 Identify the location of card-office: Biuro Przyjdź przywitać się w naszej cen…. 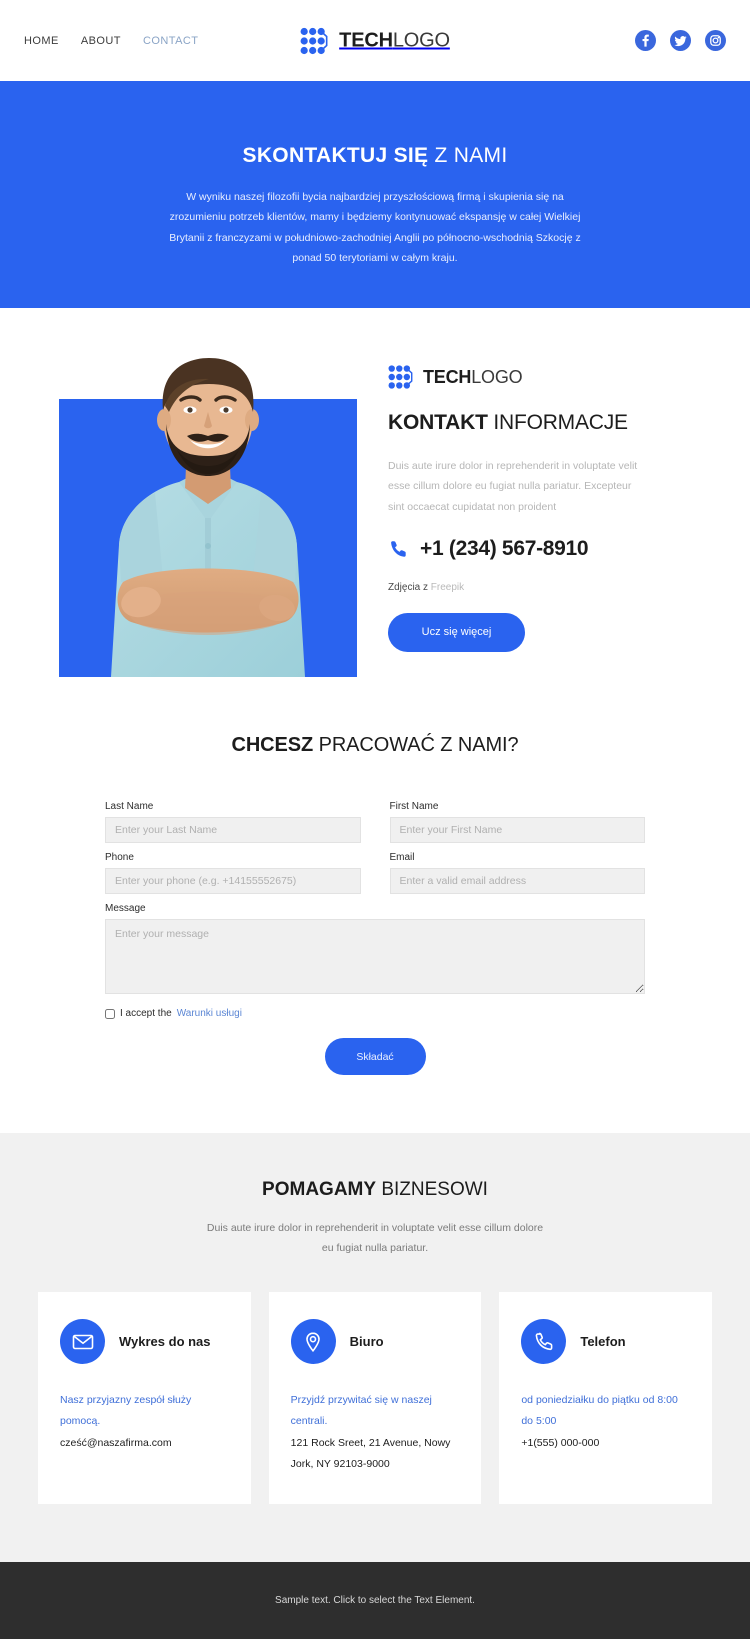
(375, 1398).